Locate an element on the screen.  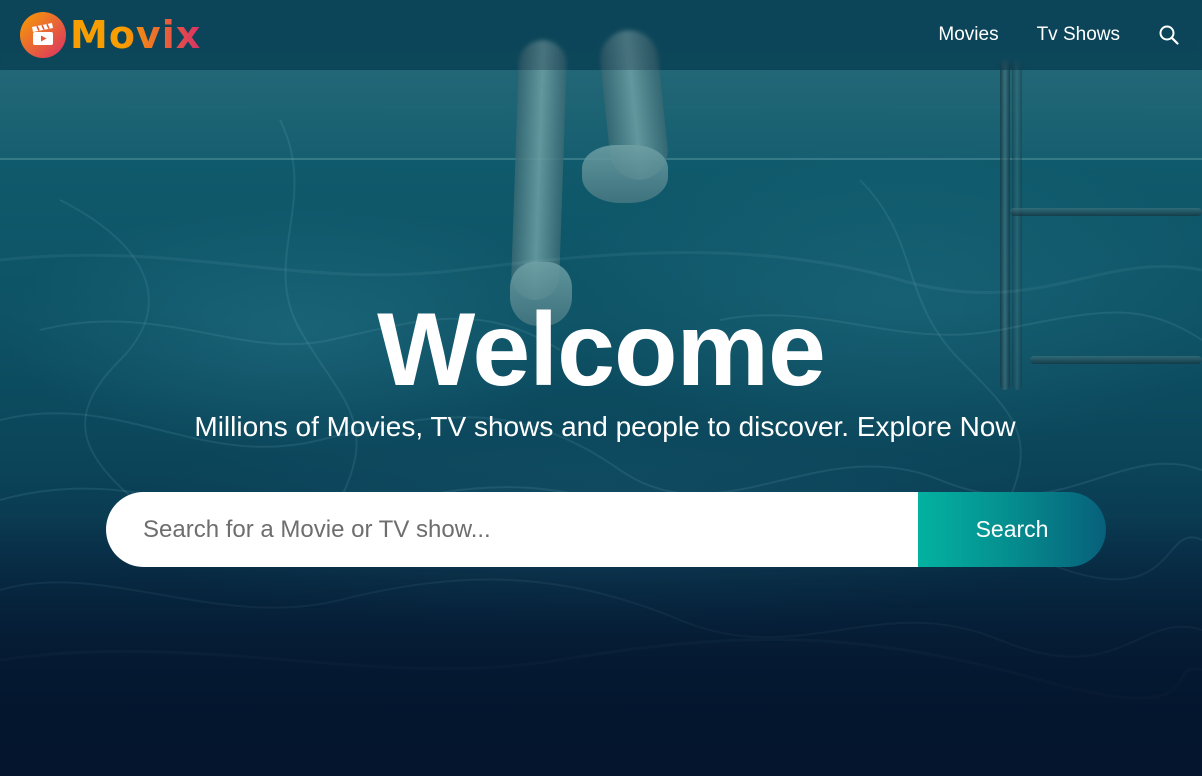
film-clapper-icon is located at coordinates (43, 35).